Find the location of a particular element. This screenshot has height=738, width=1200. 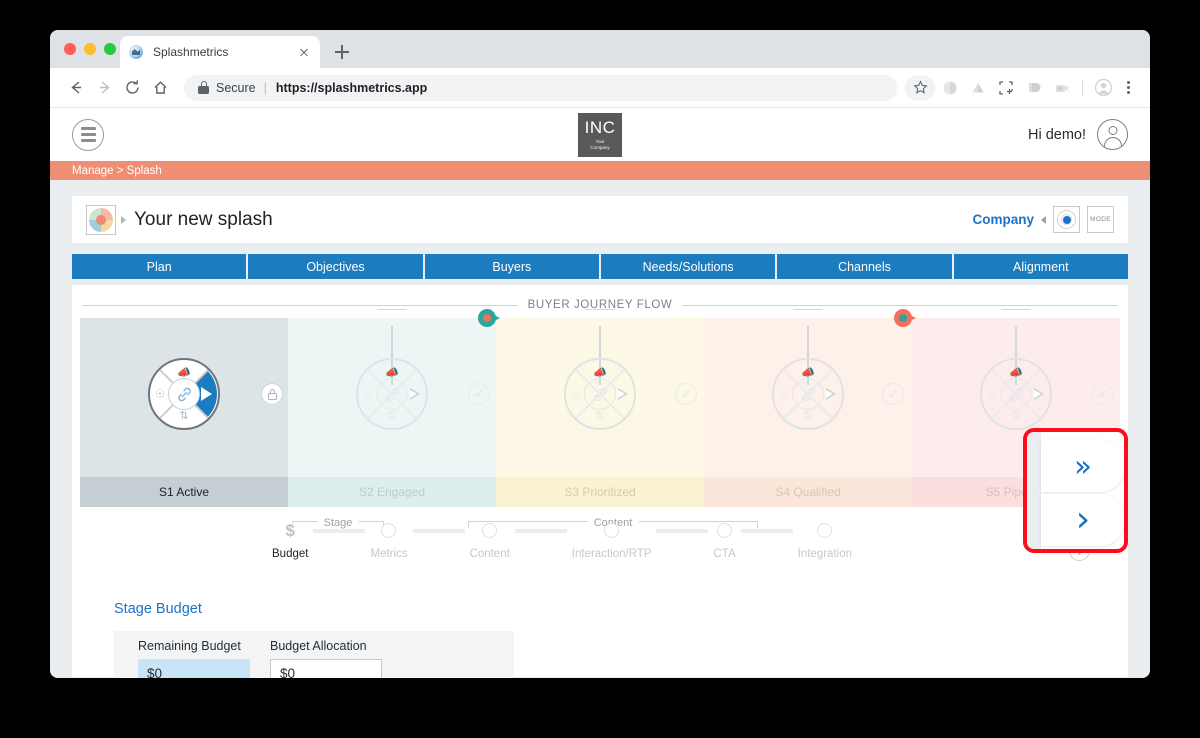

tab-objectives: Objectives is located at coordinates (335, 266).